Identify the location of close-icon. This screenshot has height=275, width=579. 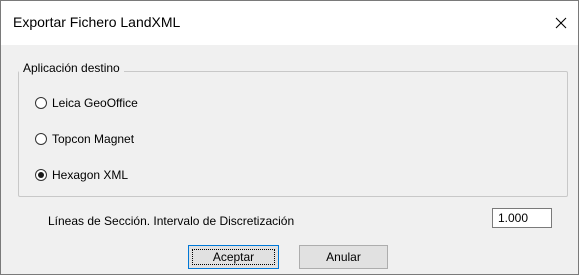
(561, 23).